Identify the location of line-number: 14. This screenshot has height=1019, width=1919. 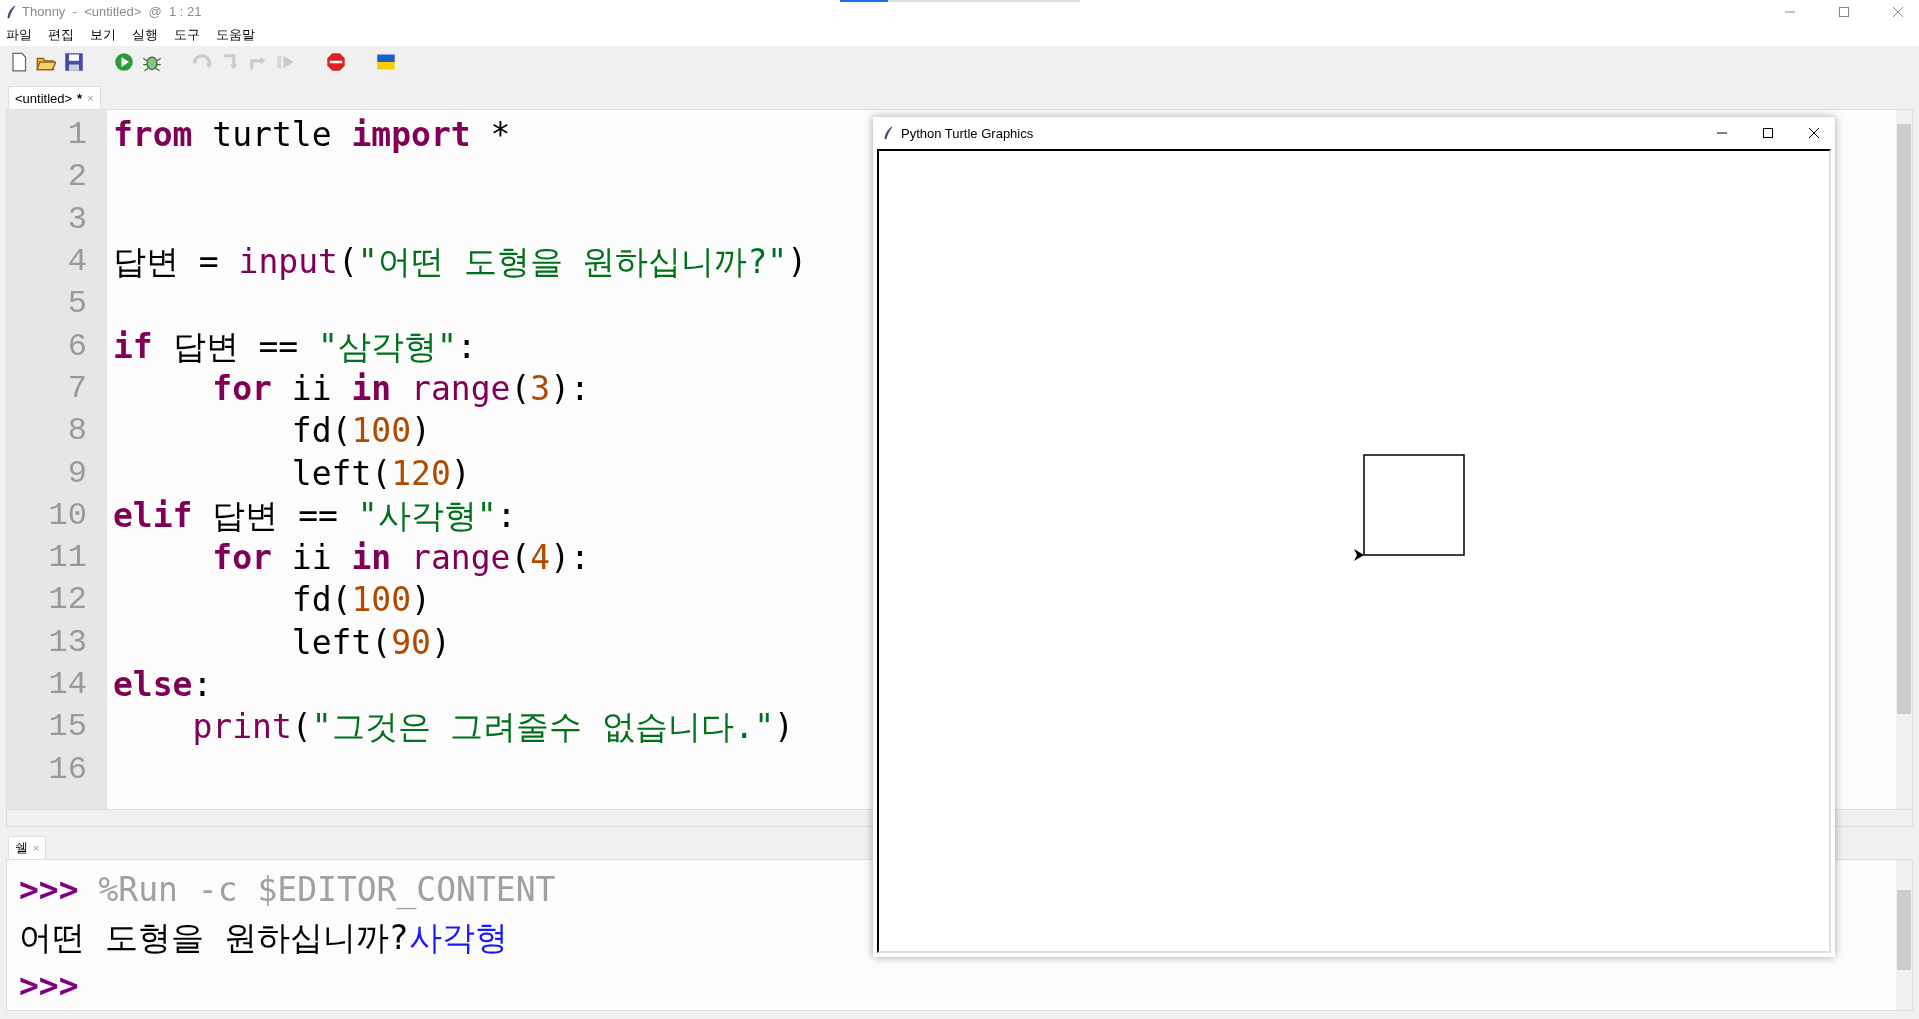
(67, 685).